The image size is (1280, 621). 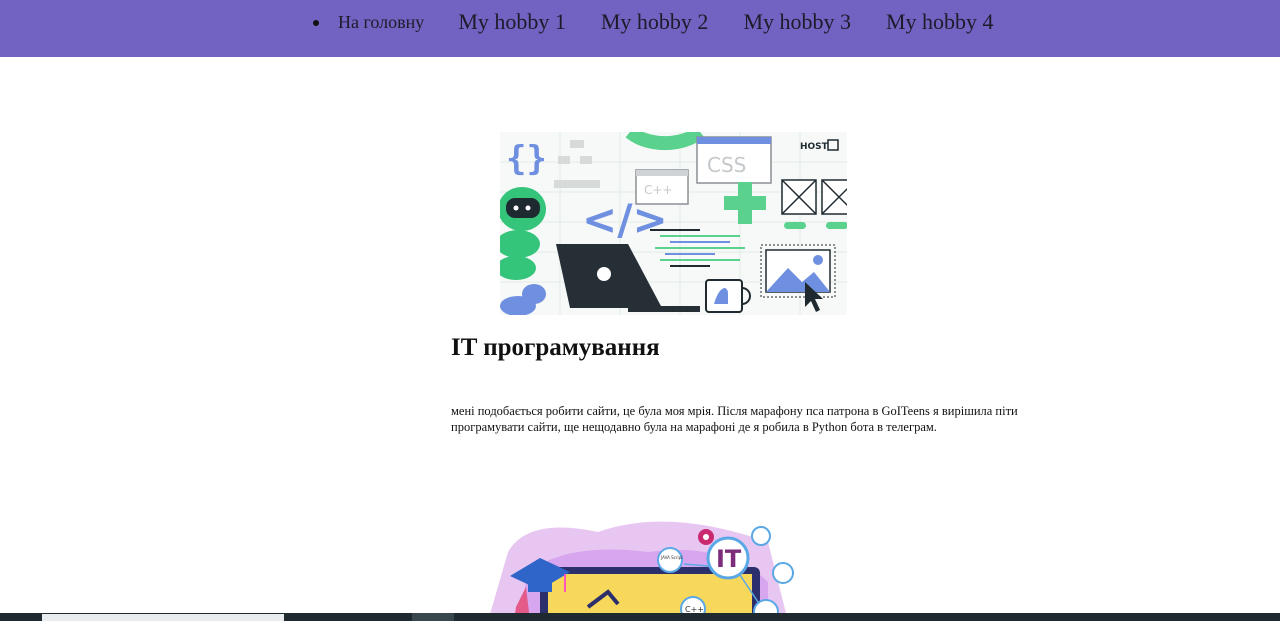 What do you see at coordinates (512, 21) in the screenshot?
I see `nav-hobby-1-link: My hobby 1` at bounding box center [512, 21].